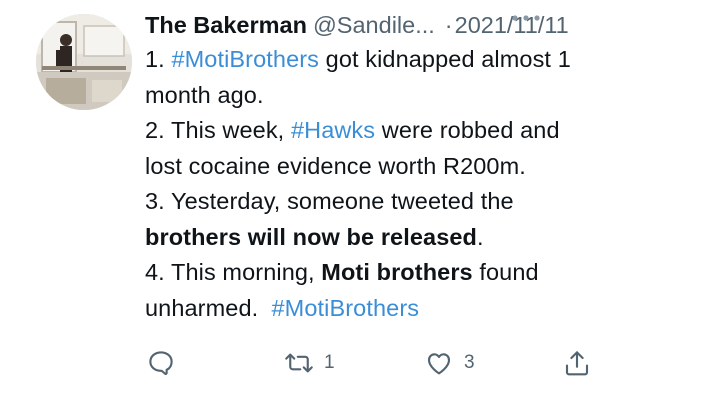 The width and height of the screenshot is (720, 410). What do you see at coordinates (480, 236) in the screenshot?
I see `tweet-text-segment: .` at bounding box center [480, 236].